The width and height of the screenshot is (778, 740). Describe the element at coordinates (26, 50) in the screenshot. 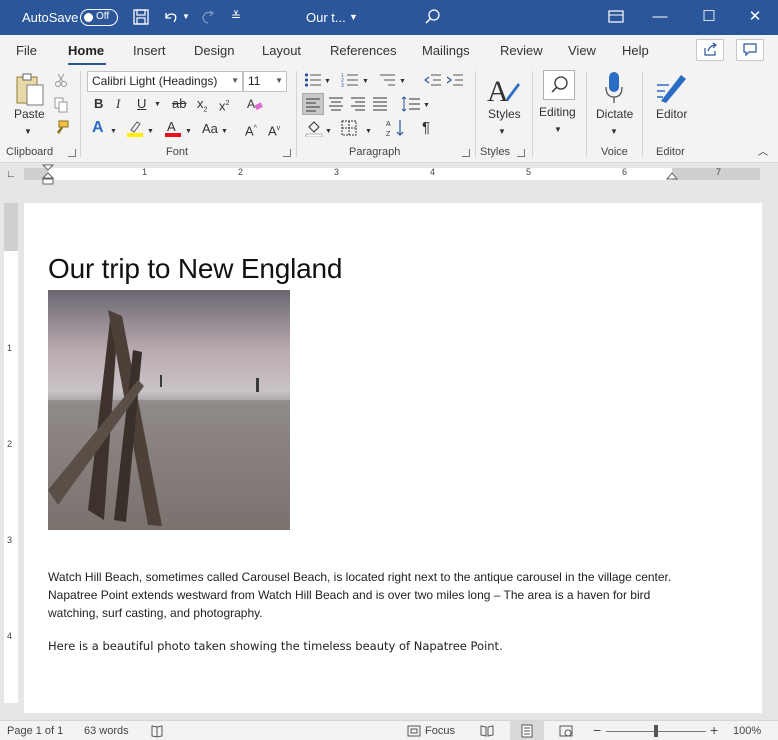

I see `tab-file: File` at that location.